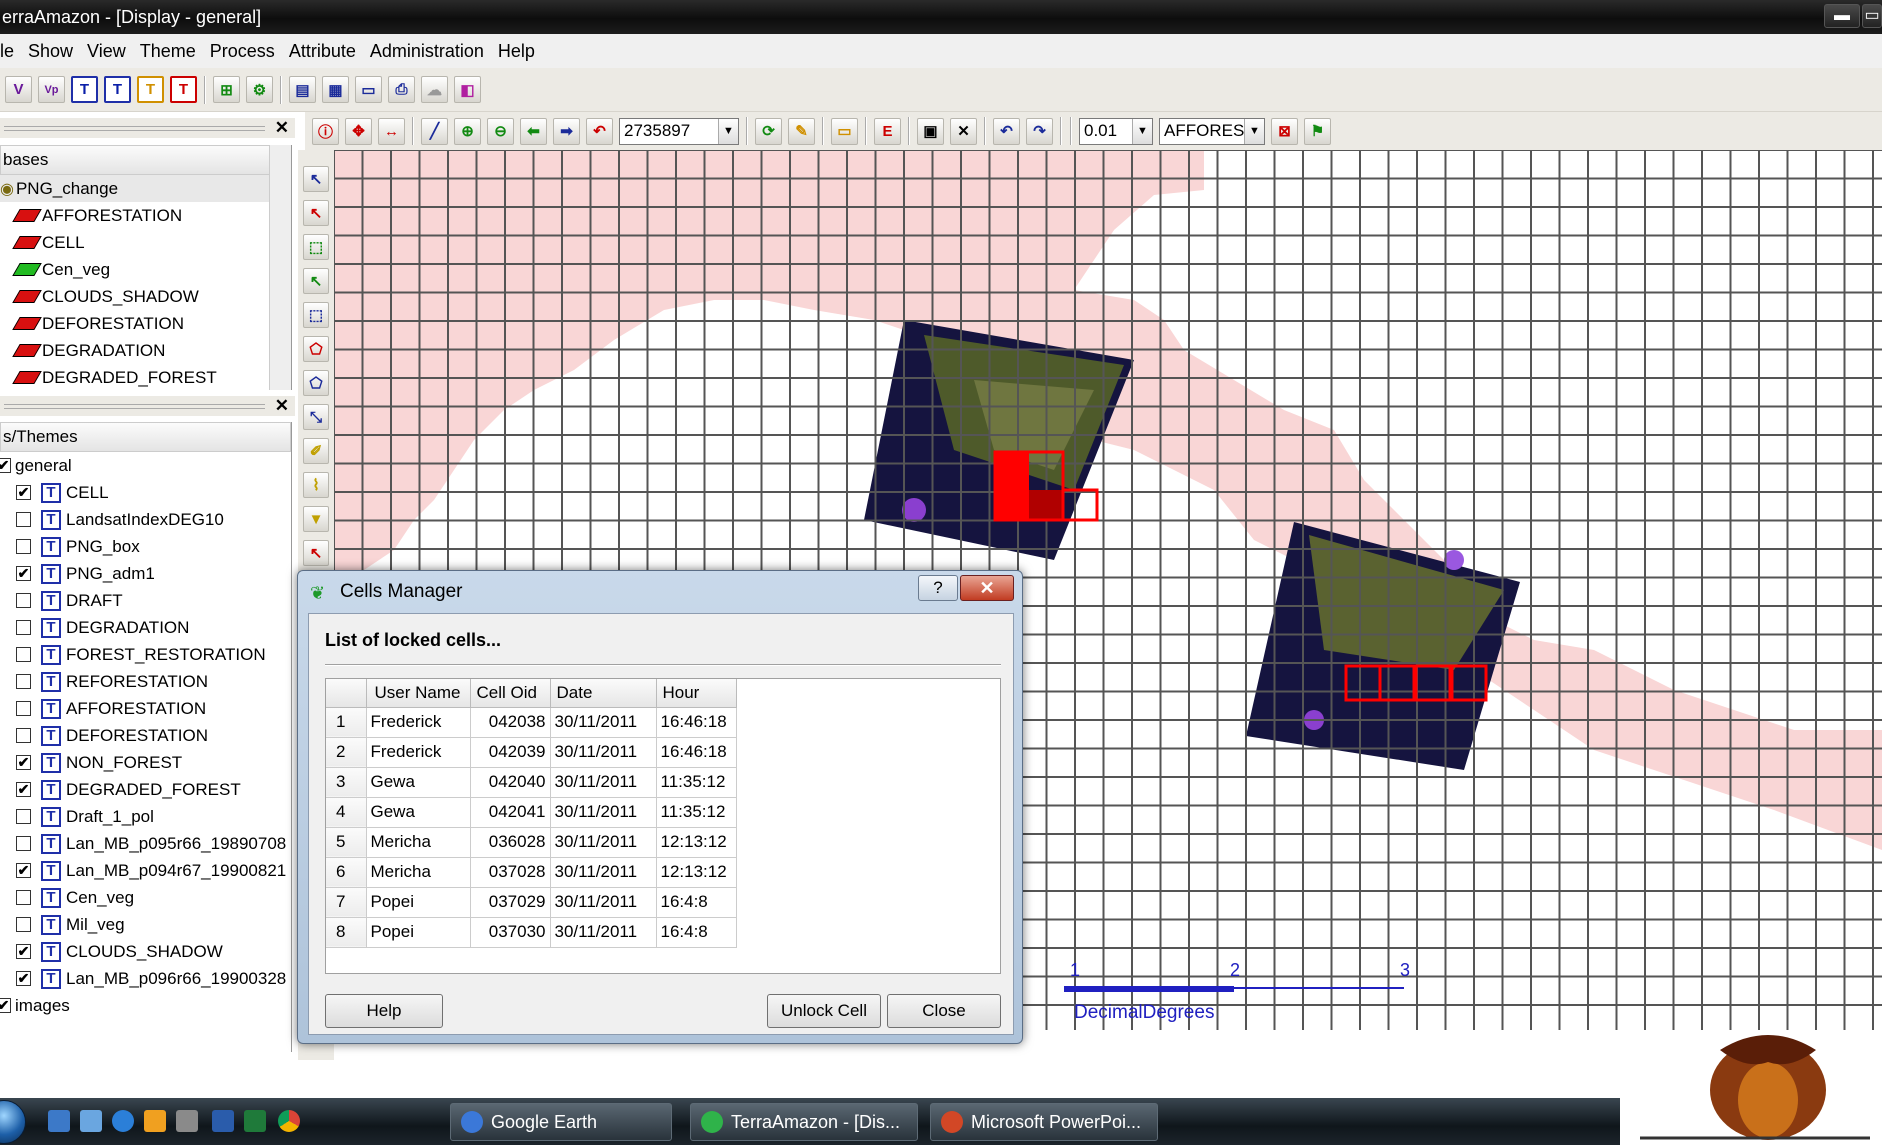 The width and height of the screenshot is (1882, 1145). I want to click on theme-item: T FOREST_RESTORATION, so click(145, 654).